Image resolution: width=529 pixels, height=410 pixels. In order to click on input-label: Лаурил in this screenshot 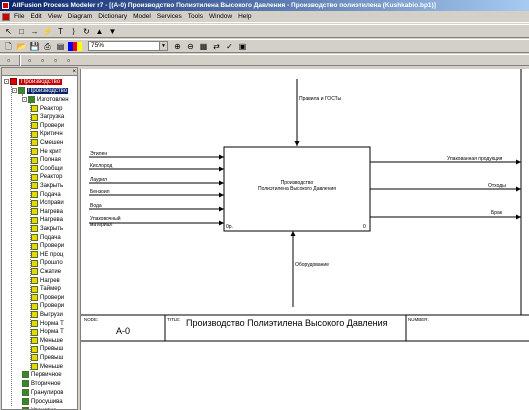, I will do `click(98, 180)`.